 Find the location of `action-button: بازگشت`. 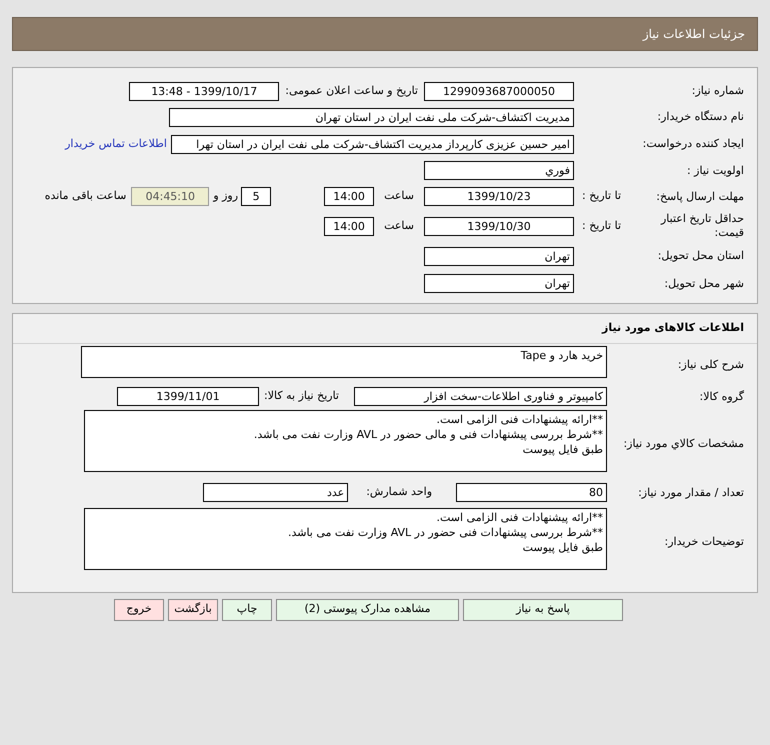

action-button: بازگشت is located at coordinates (193, 609).